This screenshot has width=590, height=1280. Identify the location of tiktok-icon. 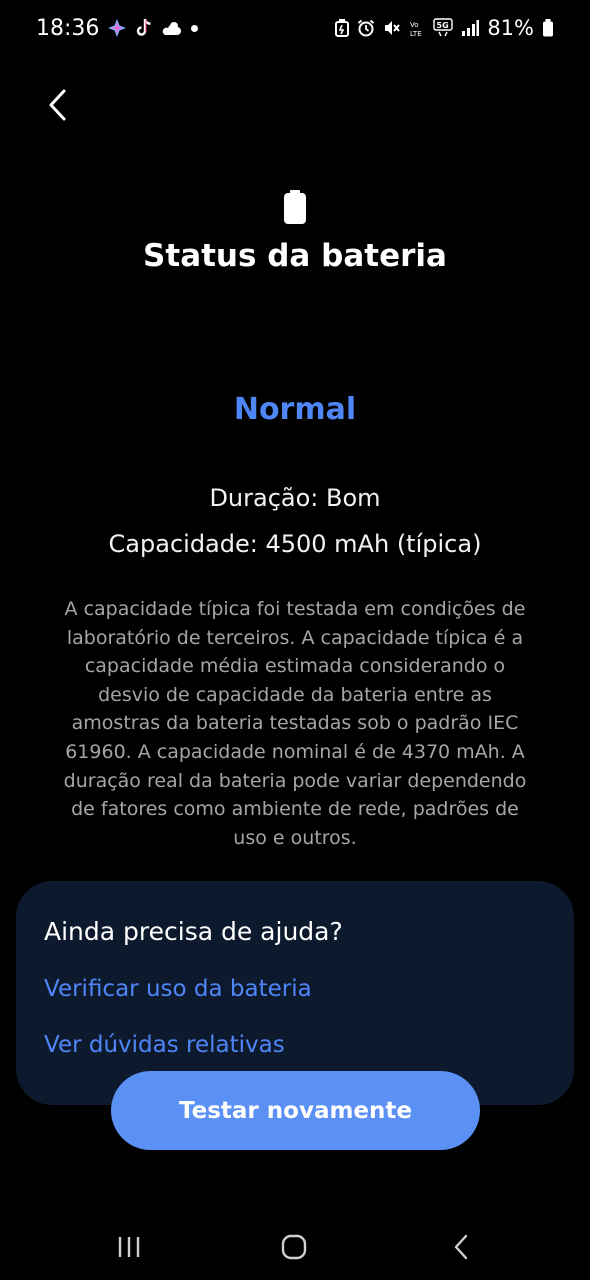
(144, 28).